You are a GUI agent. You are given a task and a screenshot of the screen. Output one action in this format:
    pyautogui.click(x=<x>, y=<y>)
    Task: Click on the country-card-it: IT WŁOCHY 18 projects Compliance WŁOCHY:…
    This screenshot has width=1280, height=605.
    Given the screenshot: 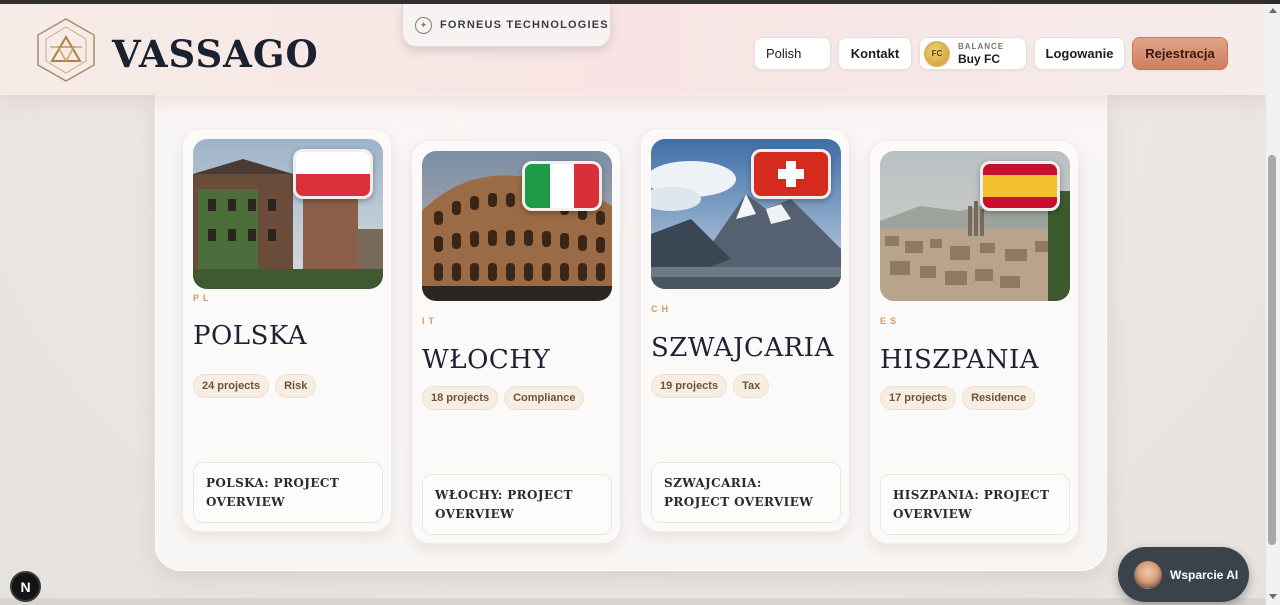 What is the action you would take?
    pyautogui.click(x=516, y=342)
    